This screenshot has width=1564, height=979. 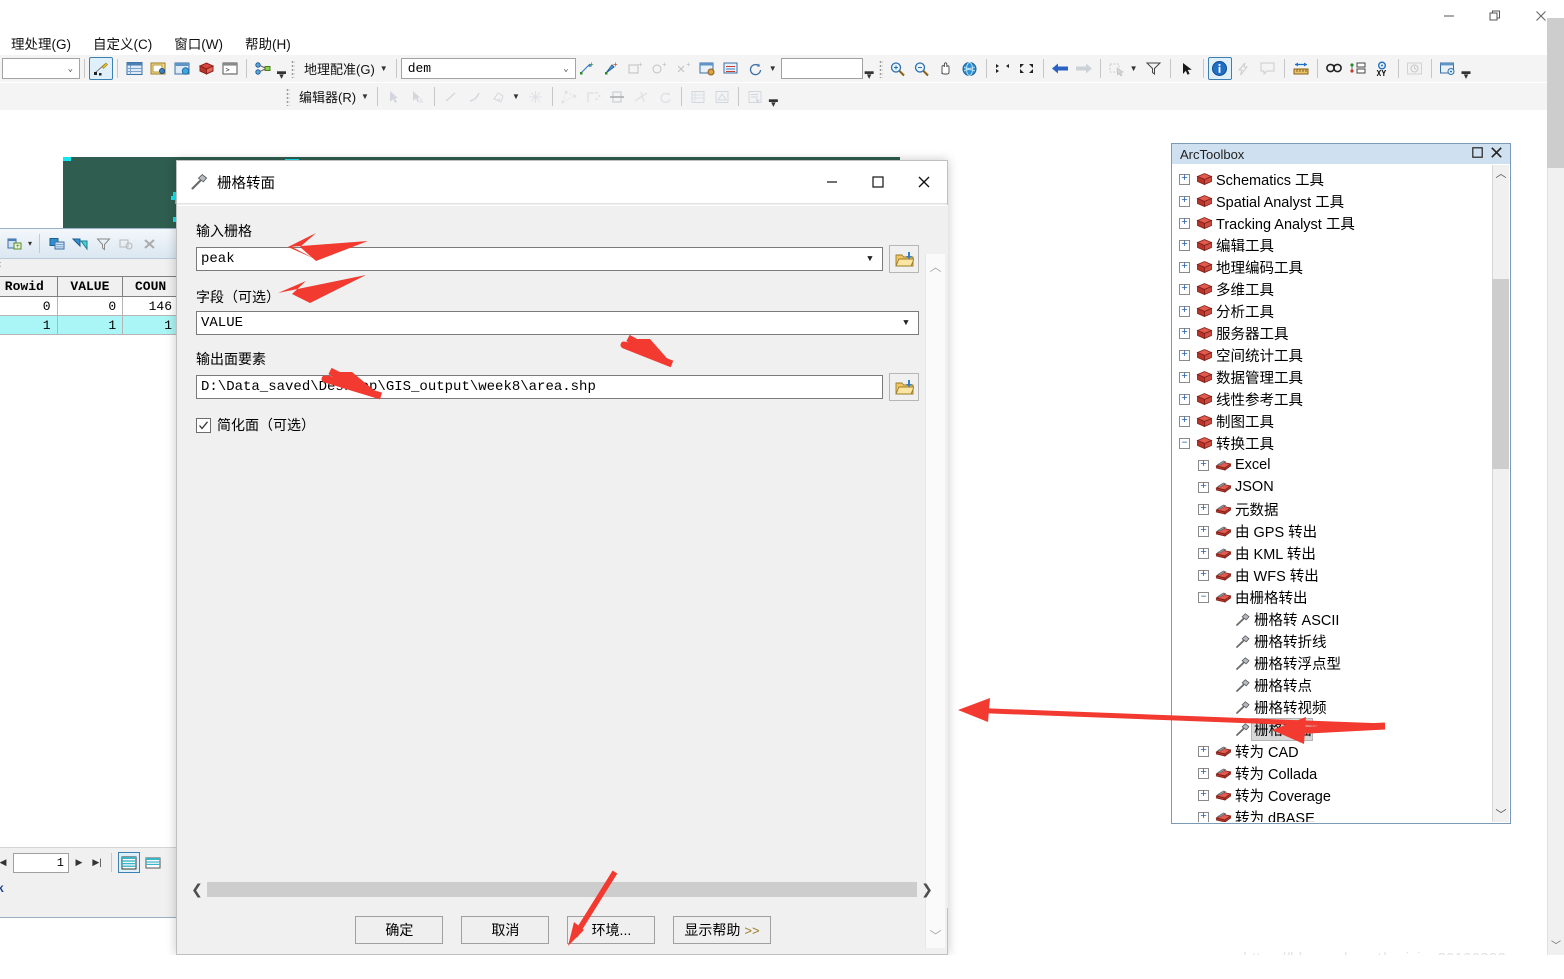 What do you see at coordinates (612, 68) in the screenshot?
I see `auto-register-icon: +` at bounding box center [612, 68].